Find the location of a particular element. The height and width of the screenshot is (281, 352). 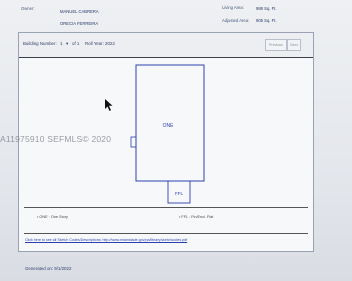

building-number-label: Building Number: is located at coordinates (40, 43).